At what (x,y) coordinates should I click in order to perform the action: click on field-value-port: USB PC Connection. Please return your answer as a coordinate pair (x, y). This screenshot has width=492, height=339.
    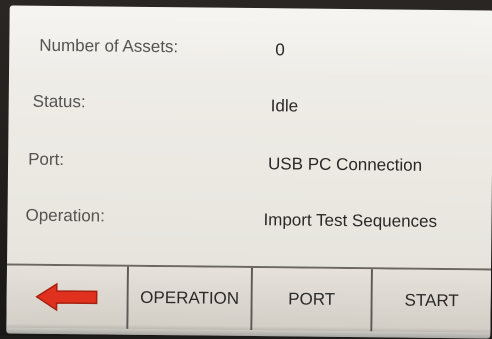
    Looking at the image, I should click on (345, 164).